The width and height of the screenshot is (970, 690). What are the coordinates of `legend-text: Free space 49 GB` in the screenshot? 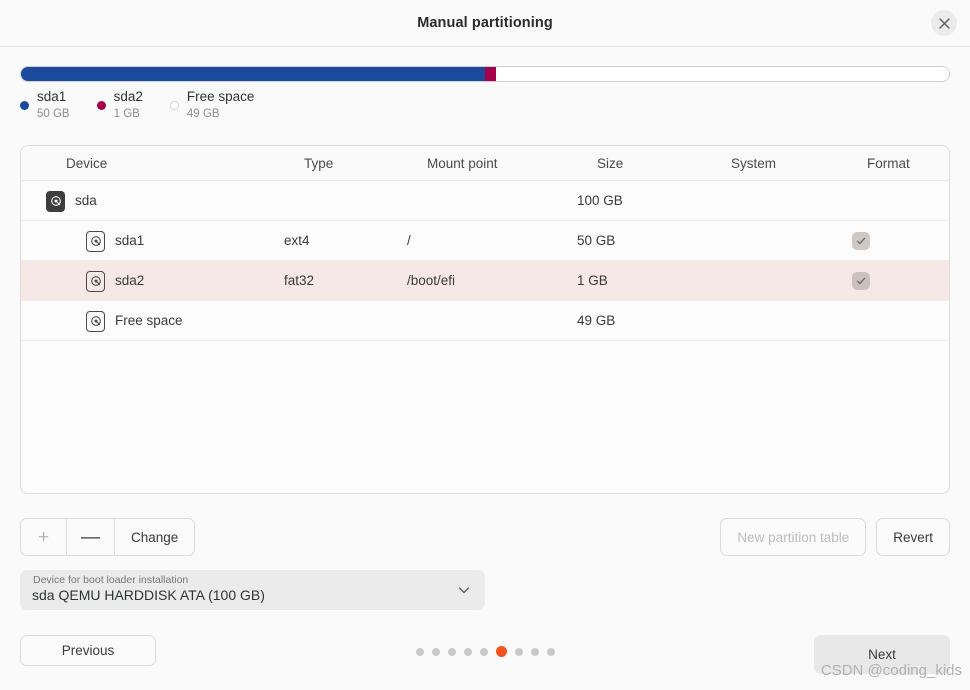 It's located at (221, 105).